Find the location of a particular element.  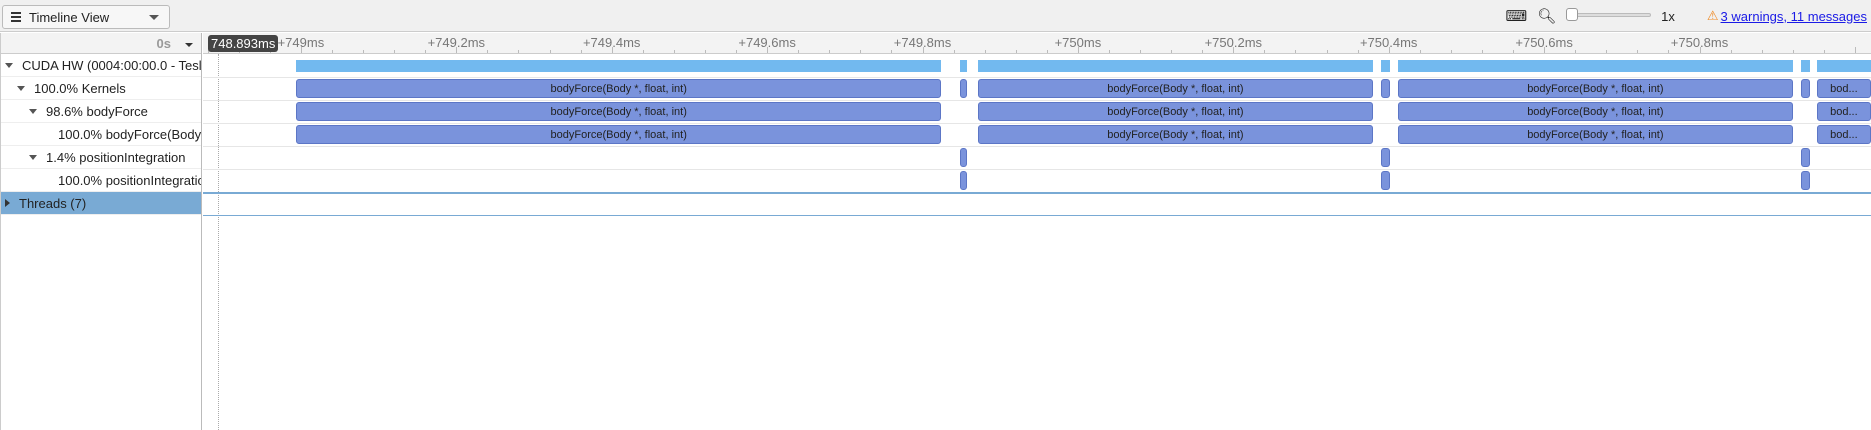

warnings-link: 3 warnings, 11 messages is located at coordinates (1794, 16).